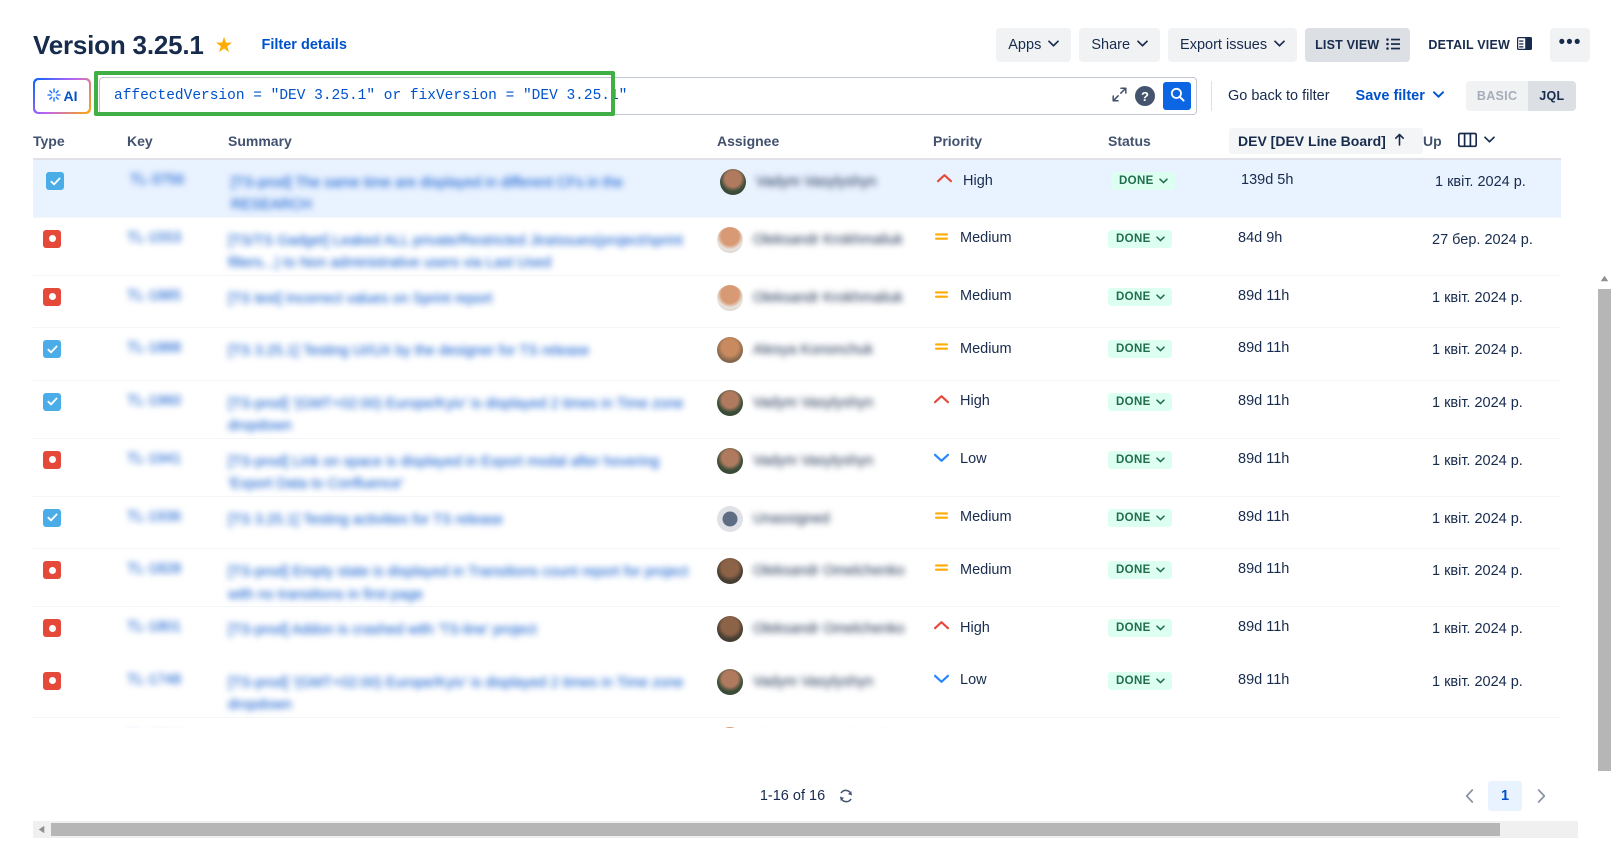 This screenshot has height=846, width=1614. I want to click on star-icon: ★, so click(224, 45).